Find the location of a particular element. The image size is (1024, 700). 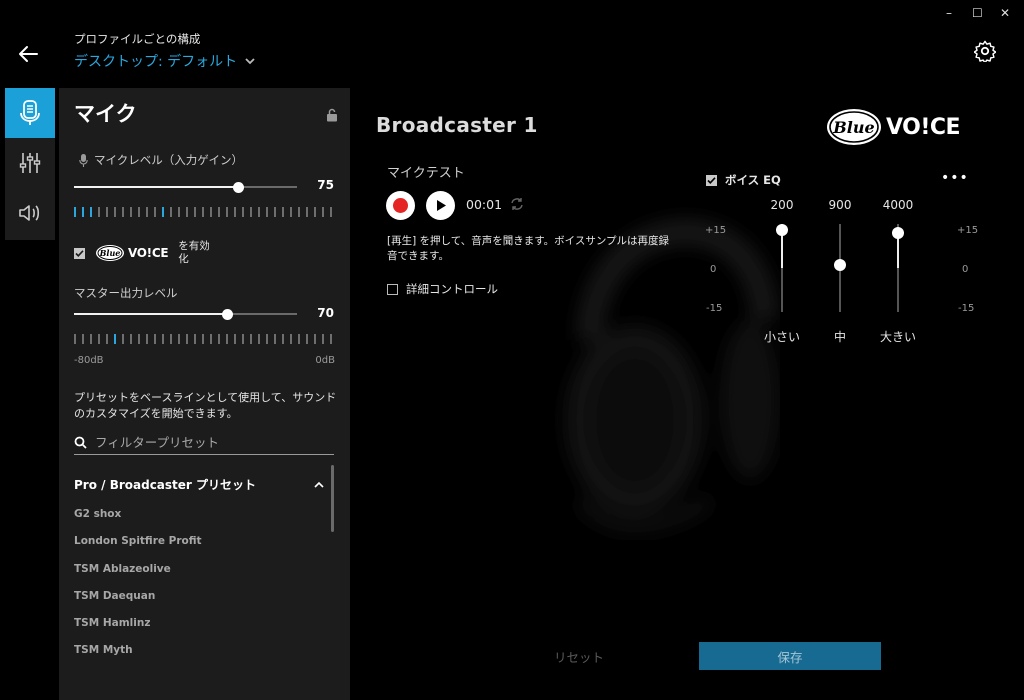

mic-level-label: マイクレベル（入力ゲイン） is located at coordinates (161, 160).